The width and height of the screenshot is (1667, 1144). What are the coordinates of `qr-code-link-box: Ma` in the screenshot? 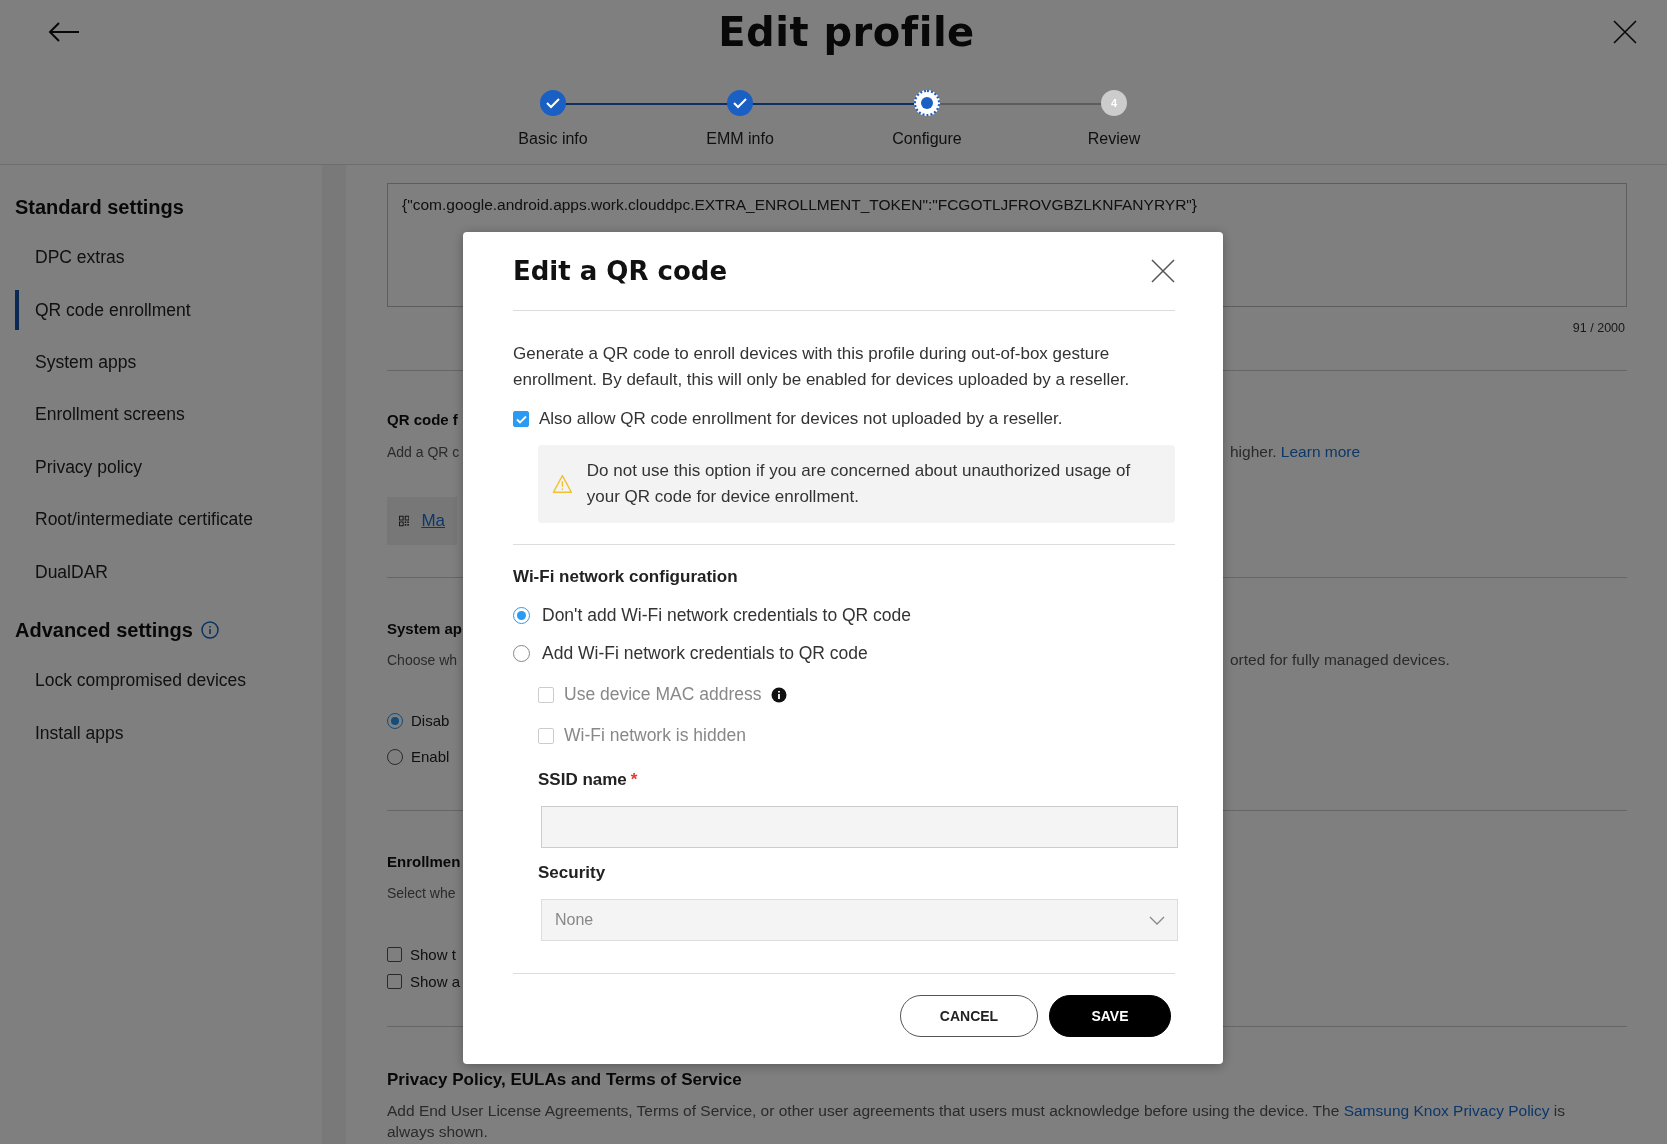 It's located at (422, 521).